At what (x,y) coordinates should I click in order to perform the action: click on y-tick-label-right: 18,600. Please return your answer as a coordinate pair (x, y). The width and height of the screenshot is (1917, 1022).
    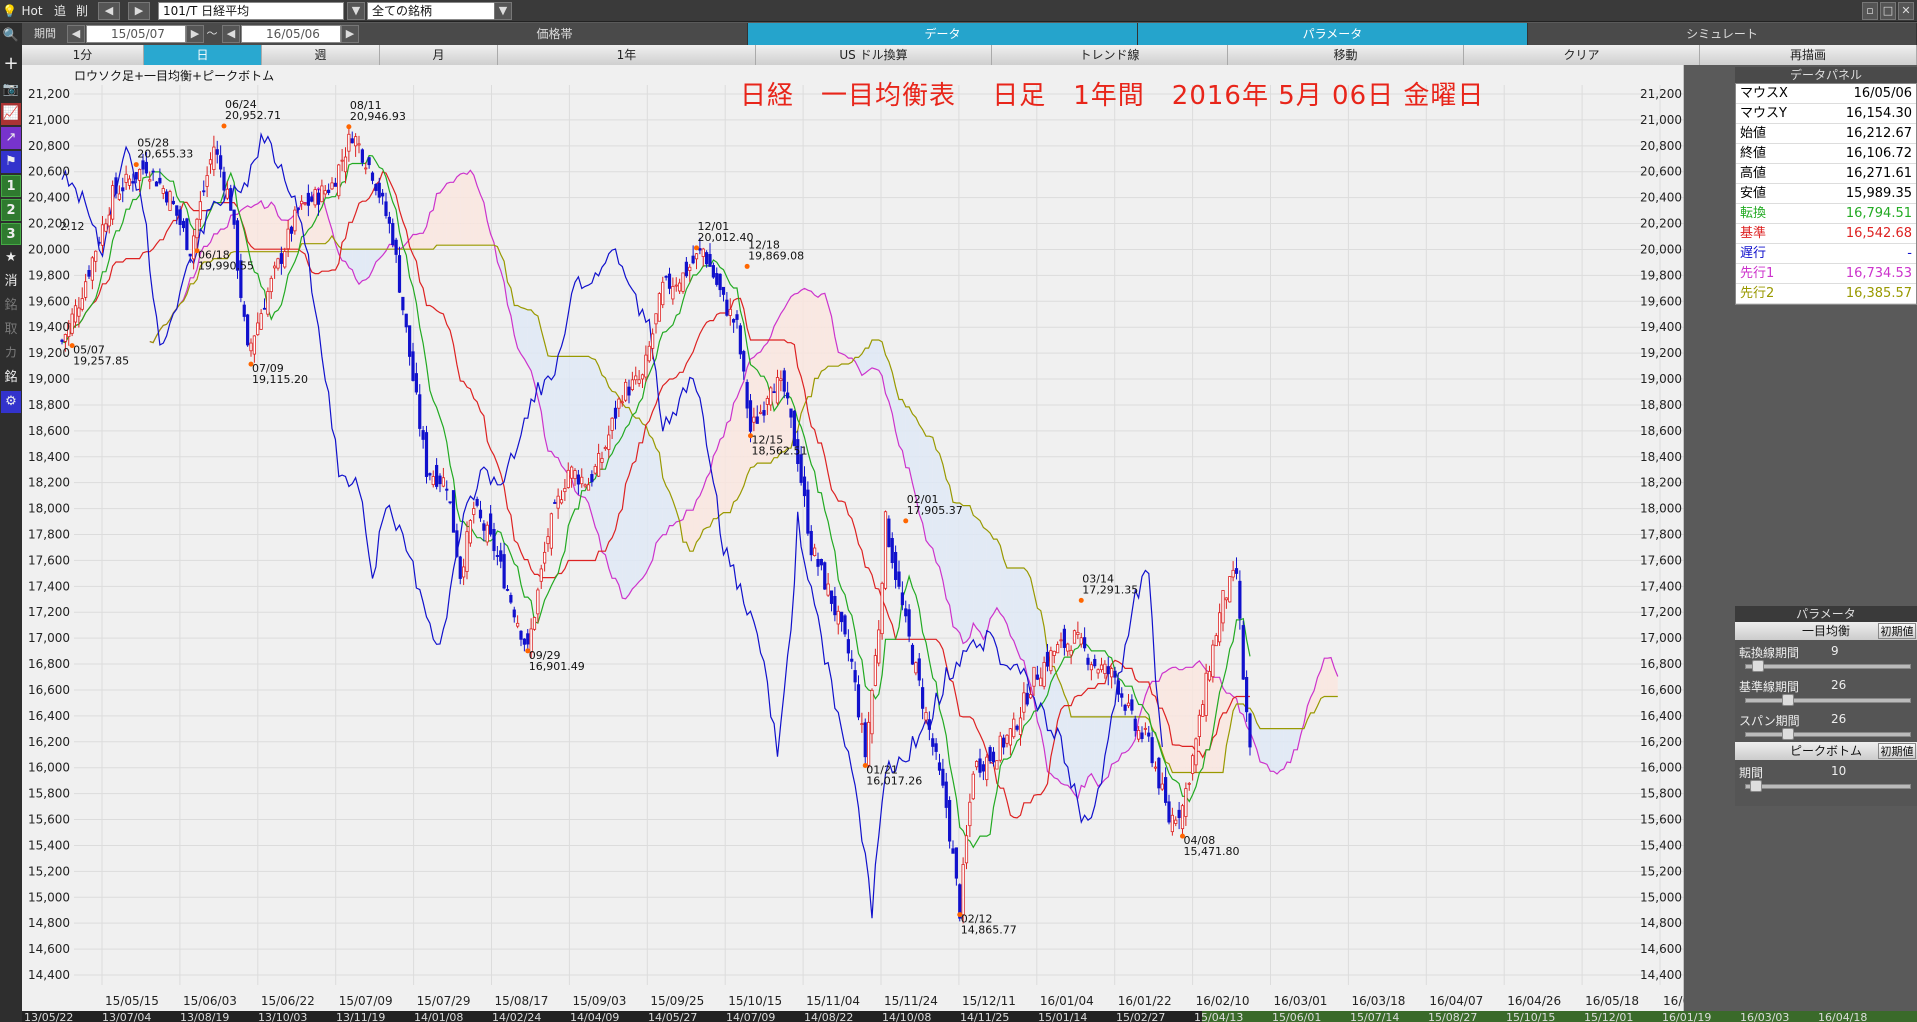
    Looking at the image, I should click on (1661, 431).